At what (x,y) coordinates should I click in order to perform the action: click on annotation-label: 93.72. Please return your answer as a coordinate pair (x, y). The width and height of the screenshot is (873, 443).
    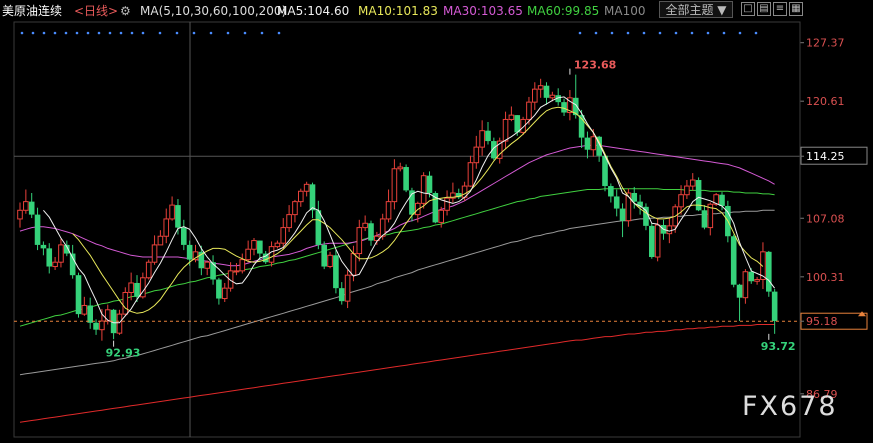
    Looking at the image, I should click on (778, 346).